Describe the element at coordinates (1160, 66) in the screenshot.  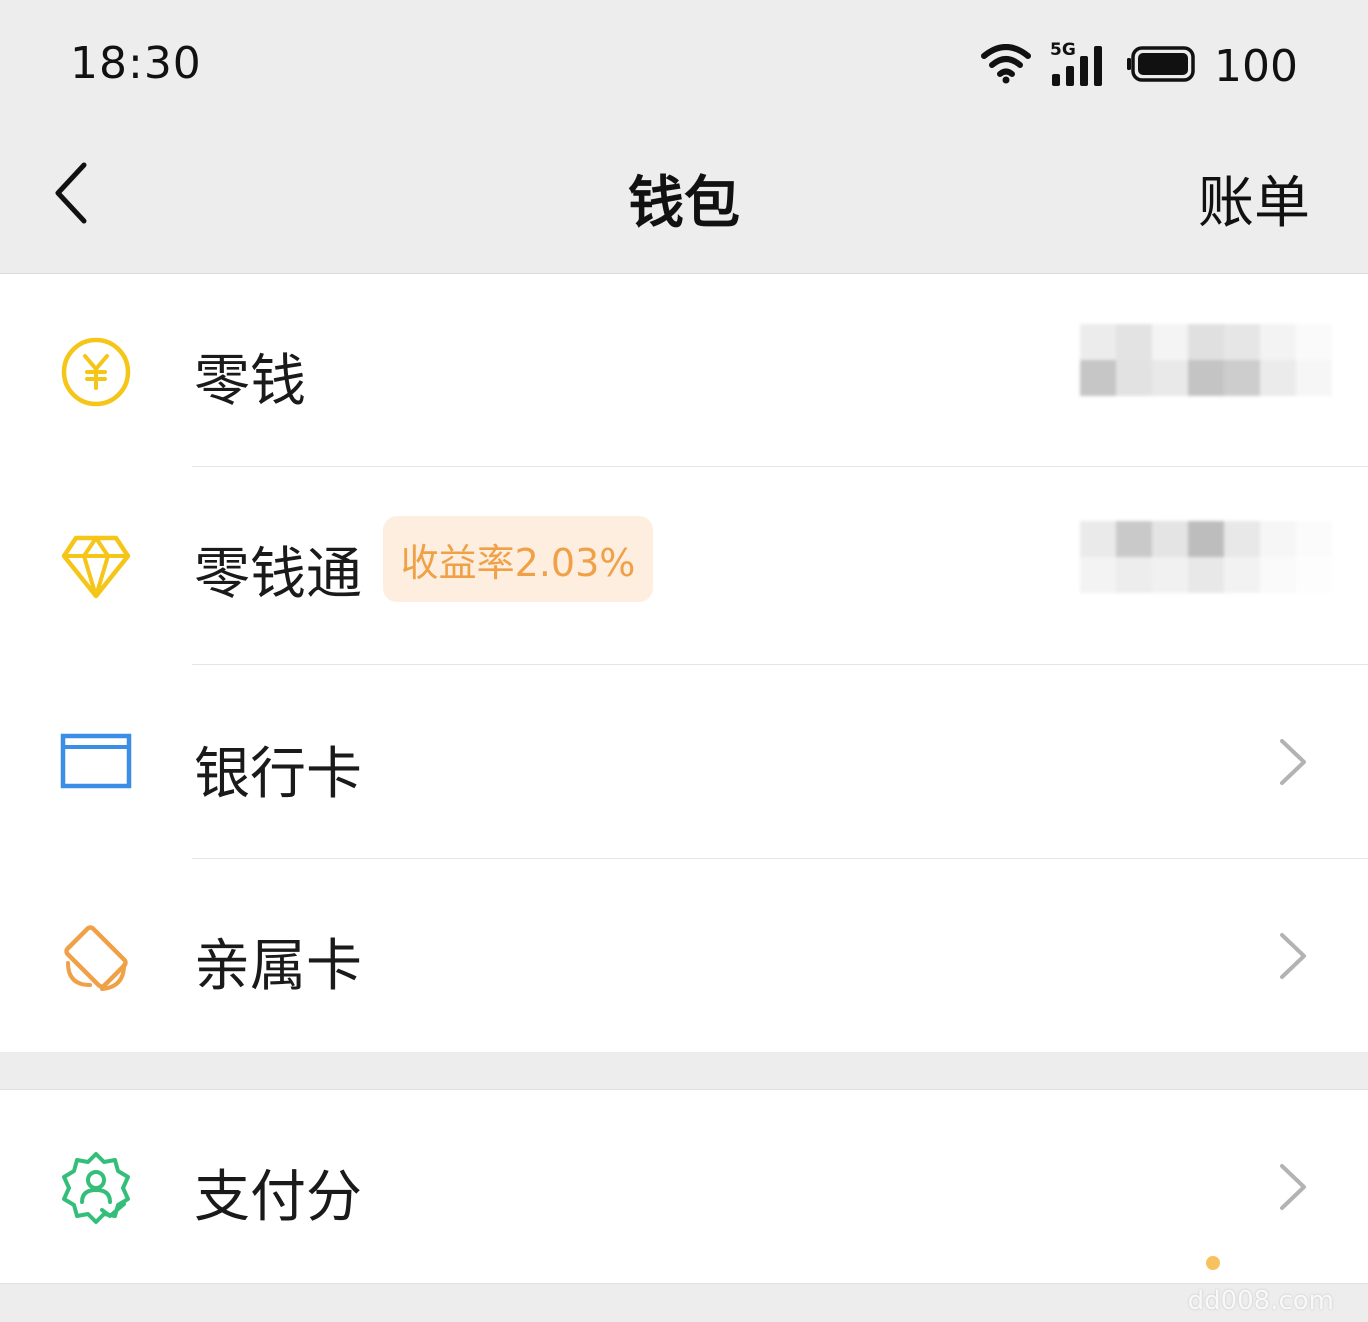
I see `battery-icon` at that location.